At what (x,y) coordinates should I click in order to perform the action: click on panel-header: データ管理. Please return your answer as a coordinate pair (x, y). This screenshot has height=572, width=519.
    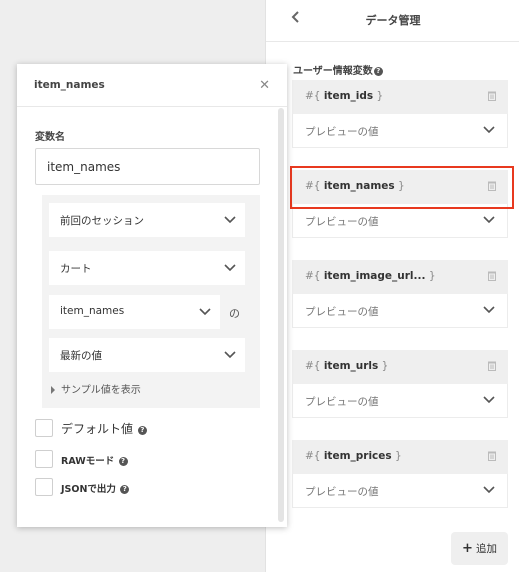
    Looking at the image, I should click on (392, 21).